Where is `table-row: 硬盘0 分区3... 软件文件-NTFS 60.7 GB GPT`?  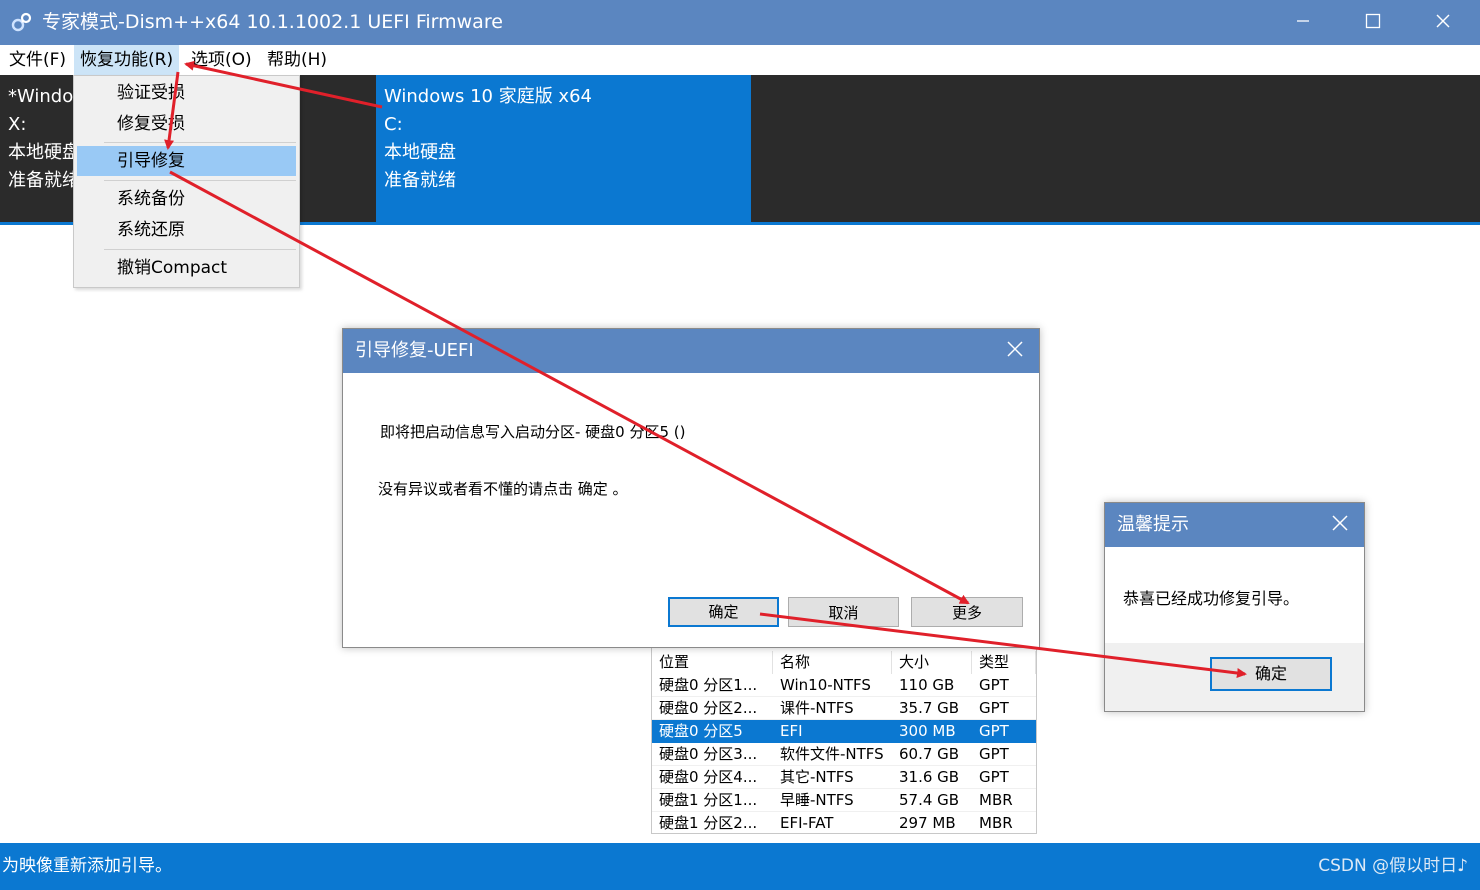 table-row: 硬盘0 分区3... 软件文件-NTFS 60.7 GB GPT is located at coordinates (844, 754).